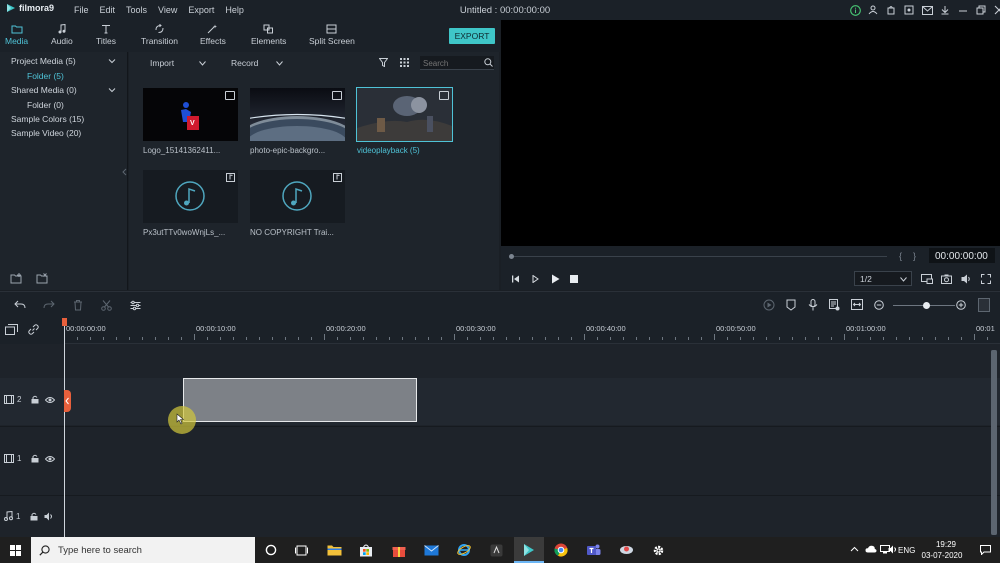 The image size is (1000, 563). I want to click on menu-export: Export, so click(201, 10).